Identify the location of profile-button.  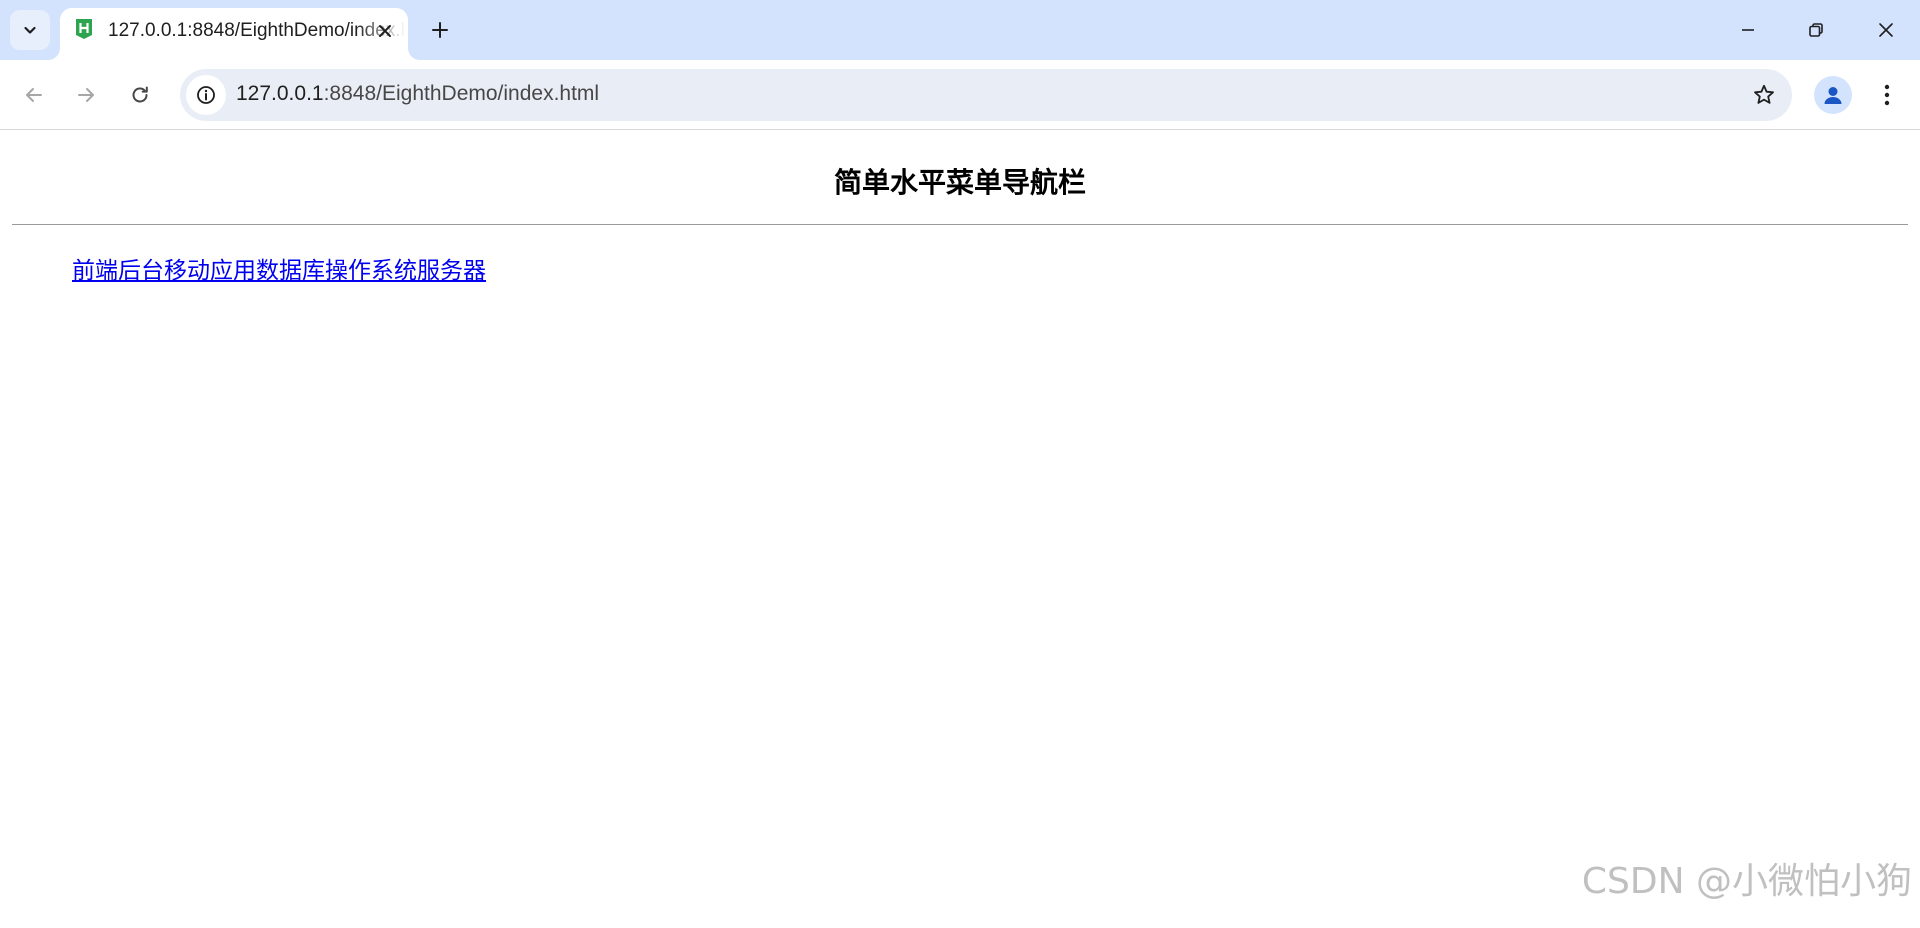
(1833, 95).